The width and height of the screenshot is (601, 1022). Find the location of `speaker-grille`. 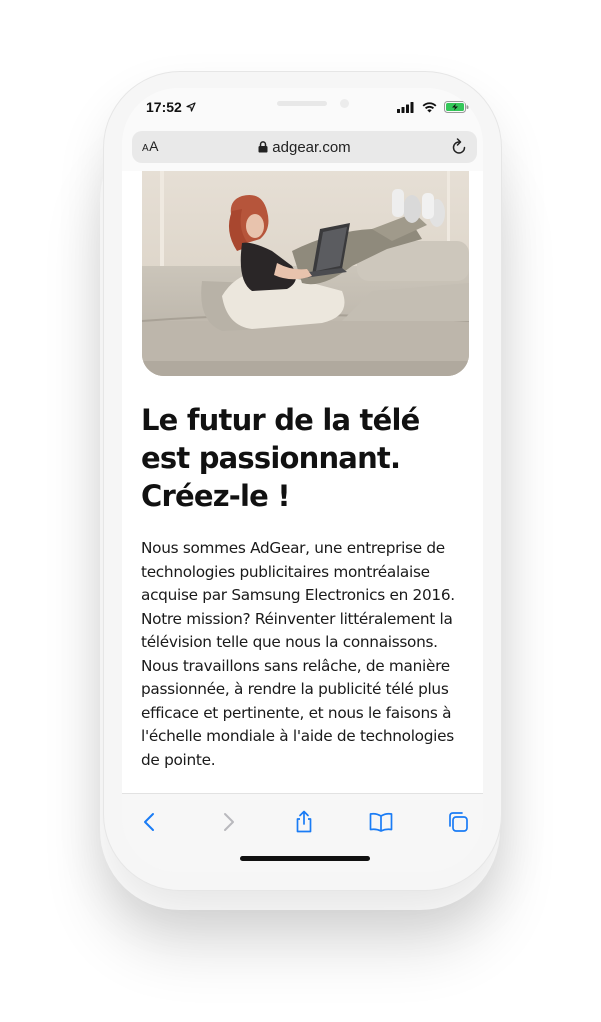

speaker-grille is located at coordinates (302, 103).